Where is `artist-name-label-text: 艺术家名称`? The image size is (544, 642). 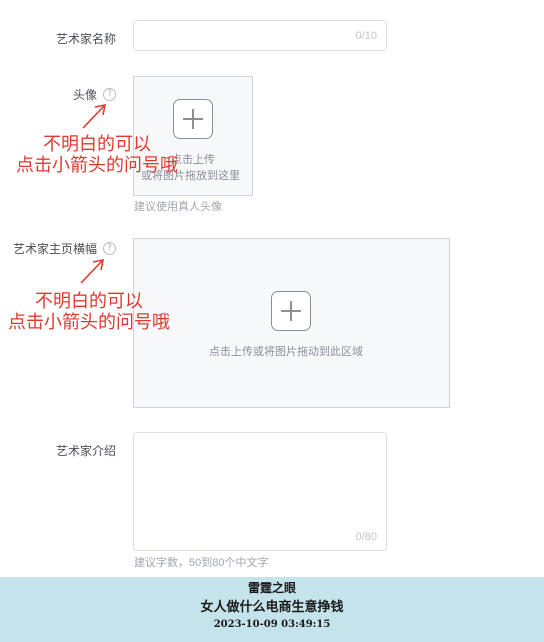
artist-name-label-text: 艺术家名称 is located at coordinates (85, 39).